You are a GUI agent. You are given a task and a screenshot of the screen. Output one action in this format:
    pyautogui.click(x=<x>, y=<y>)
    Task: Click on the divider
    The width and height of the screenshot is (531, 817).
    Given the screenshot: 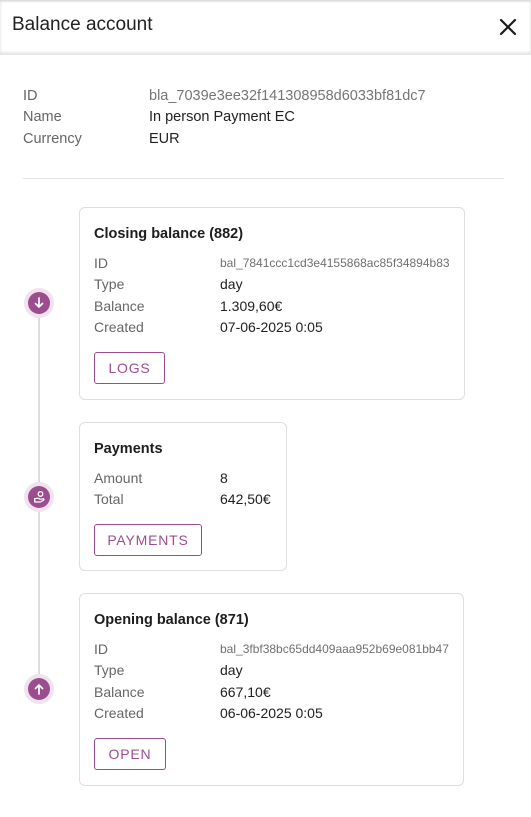 What is the action you would take?
    pyautogui.click(x=263, y=178)
    